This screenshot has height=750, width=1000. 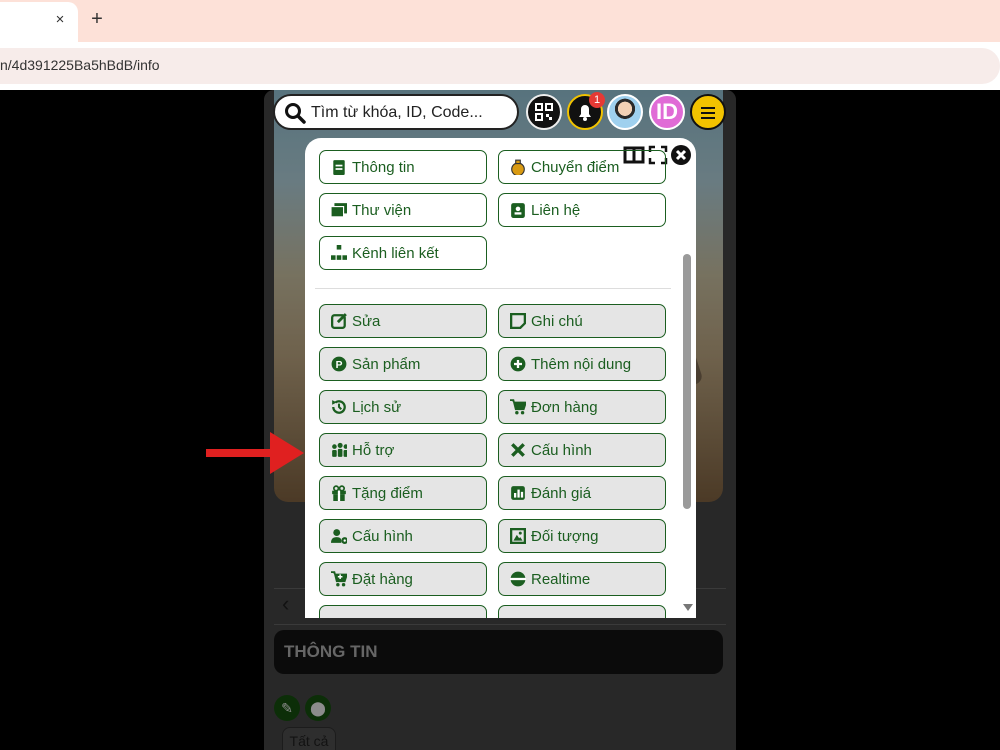 I want to click on note-icon, so click(x=518, y=321).